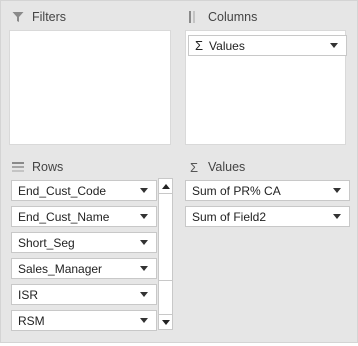  I want to click on rows-field-end-cust-name: End_Cust_Name, so click(84, 216).